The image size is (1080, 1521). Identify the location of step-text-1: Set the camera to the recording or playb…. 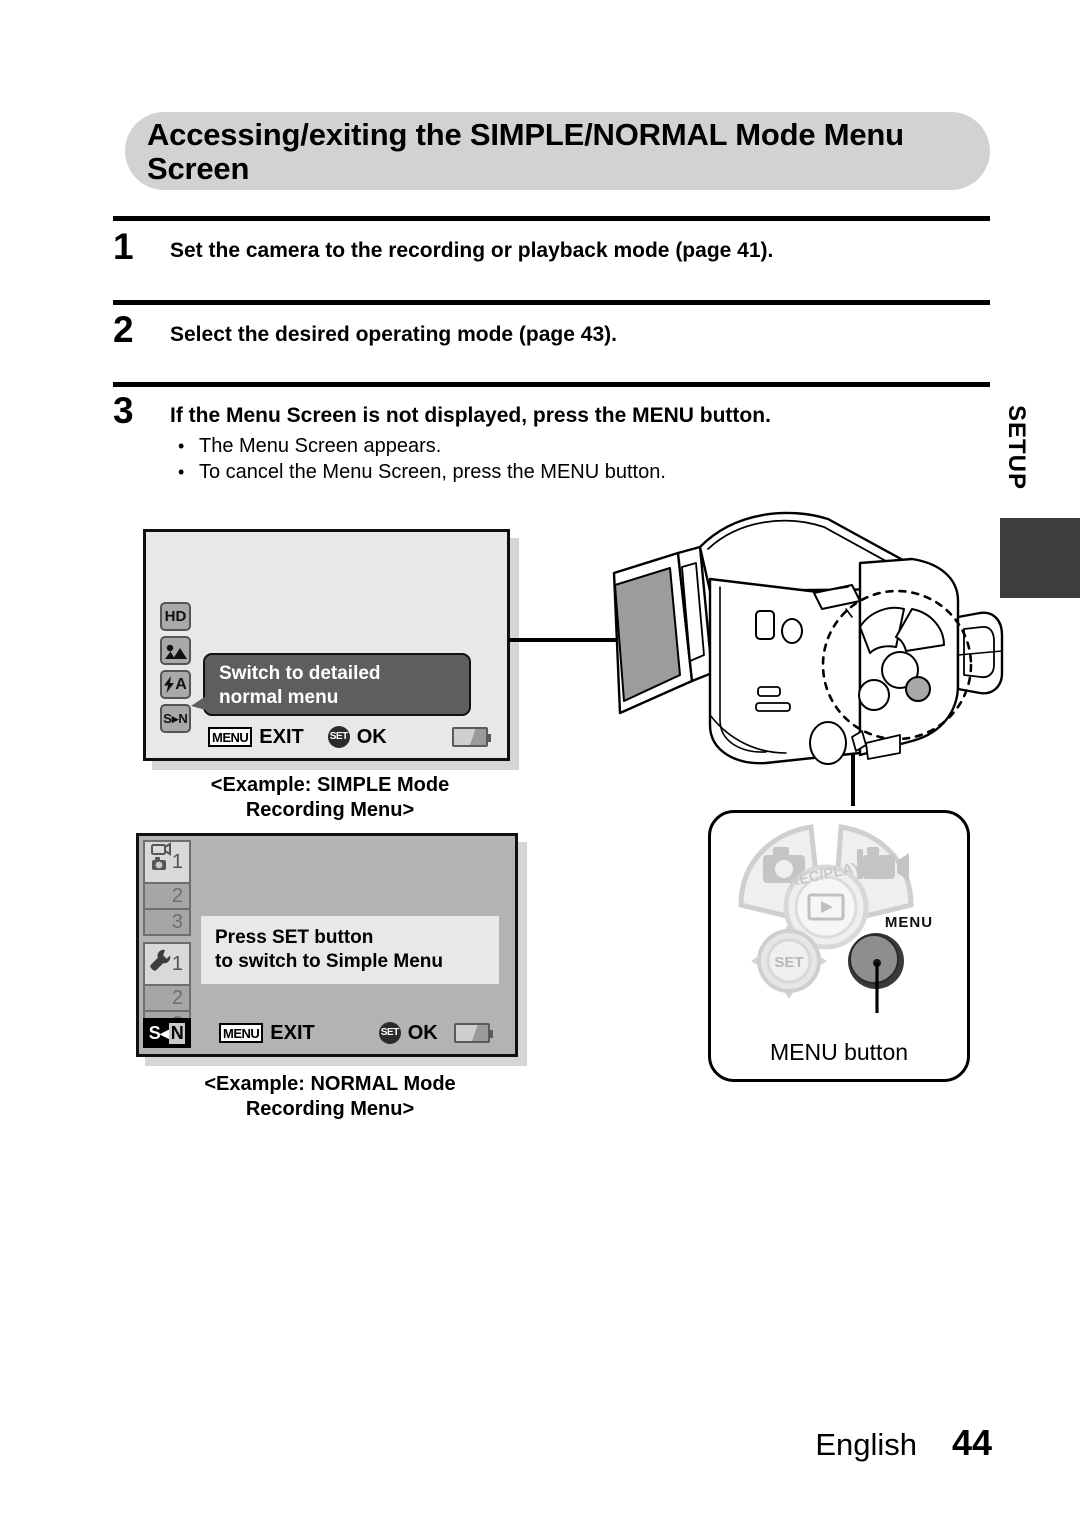
(472, 250).